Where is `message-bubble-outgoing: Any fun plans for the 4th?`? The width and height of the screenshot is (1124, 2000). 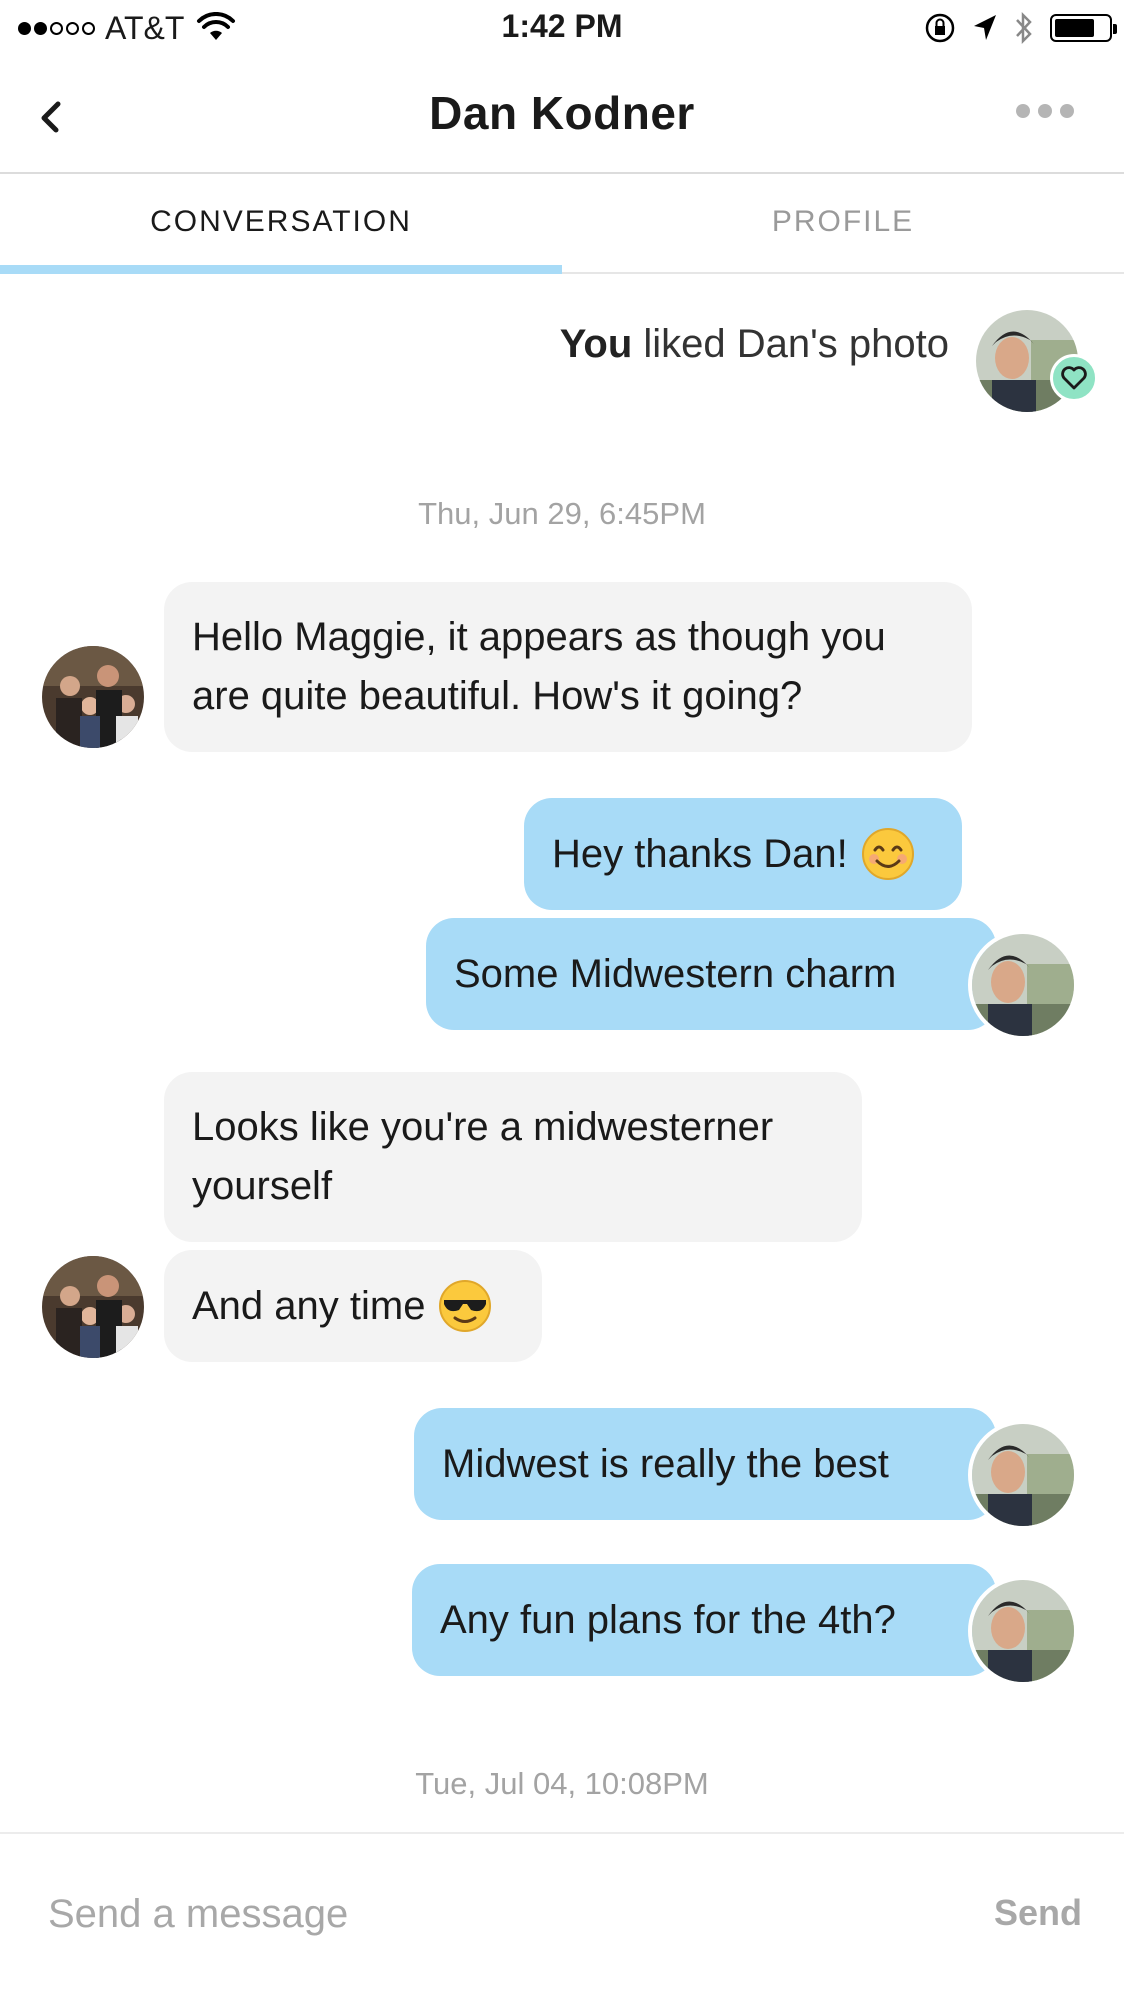
message-bubble-outgoing: Any fun plans for the 4th? is located at coordinates (704, 1620).